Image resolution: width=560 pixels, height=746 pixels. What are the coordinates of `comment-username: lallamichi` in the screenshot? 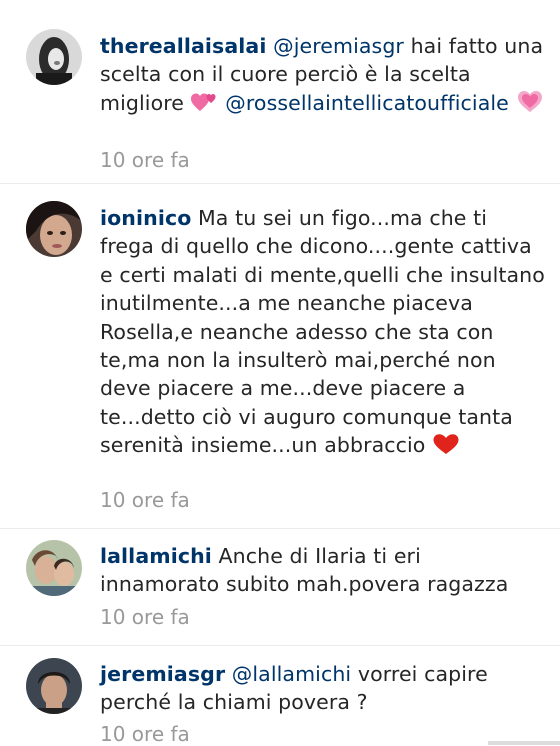 It's located at (156, 556).